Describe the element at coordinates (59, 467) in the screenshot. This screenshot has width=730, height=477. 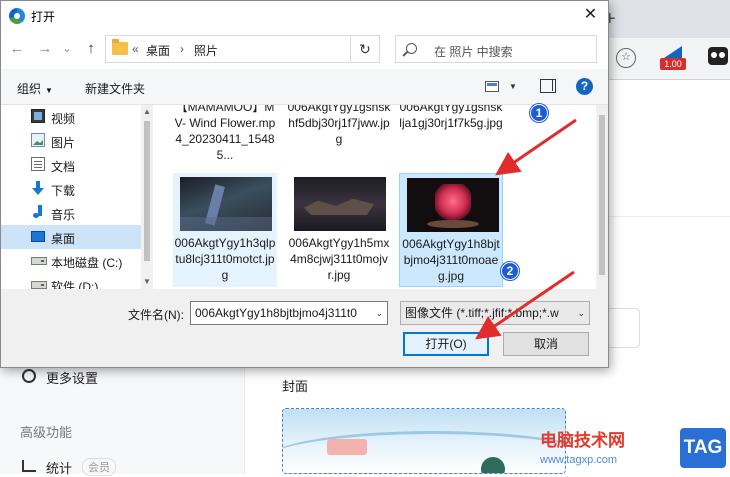
I see `stats-link: 统计` at that location.